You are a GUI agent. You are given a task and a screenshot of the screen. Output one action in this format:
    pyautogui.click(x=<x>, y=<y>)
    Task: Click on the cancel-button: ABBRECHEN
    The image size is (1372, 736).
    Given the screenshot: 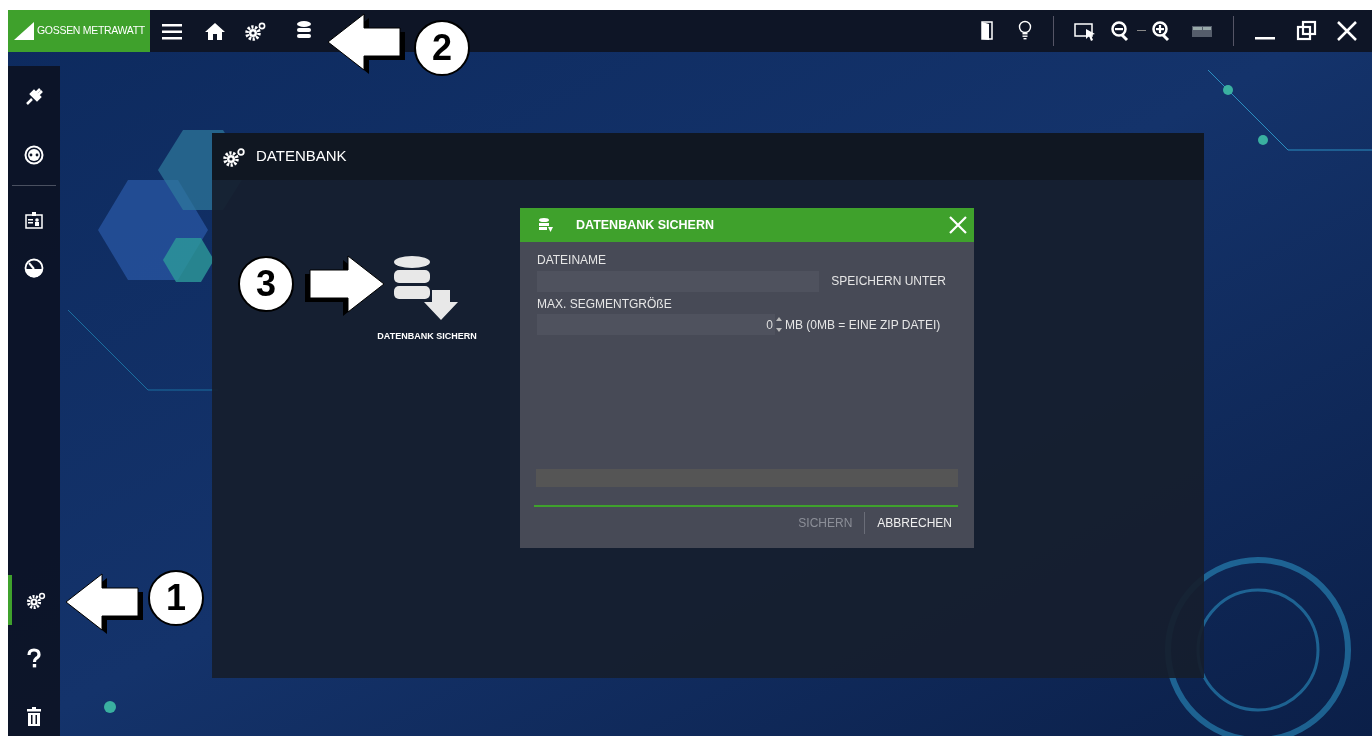 What is the action you would take?
    pyautogui.click(x=914, y=523)
    